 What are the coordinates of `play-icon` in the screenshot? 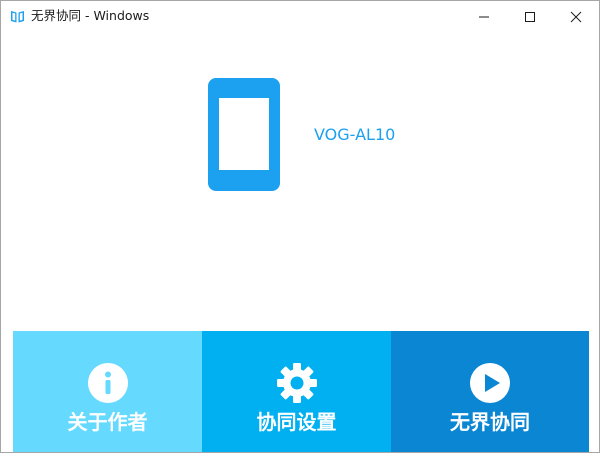 It's located at (490, 383).